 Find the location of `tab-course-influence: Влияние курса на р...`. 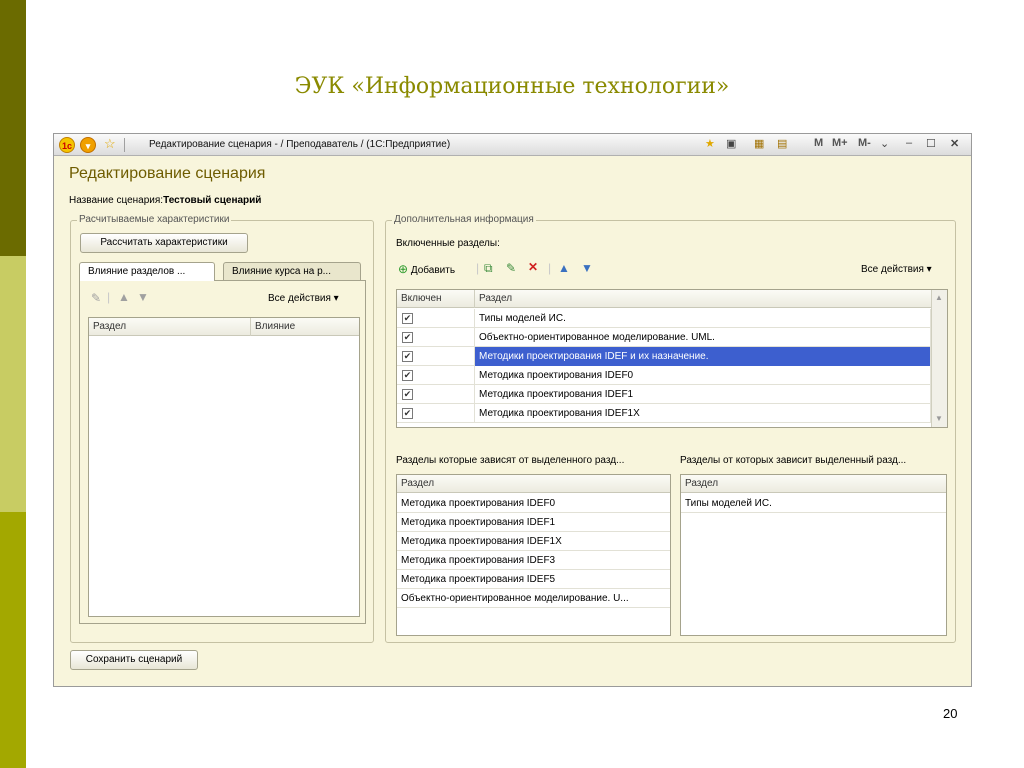

tab-course-influence: Влияние курса на р... is located at coordinates (292, 271).